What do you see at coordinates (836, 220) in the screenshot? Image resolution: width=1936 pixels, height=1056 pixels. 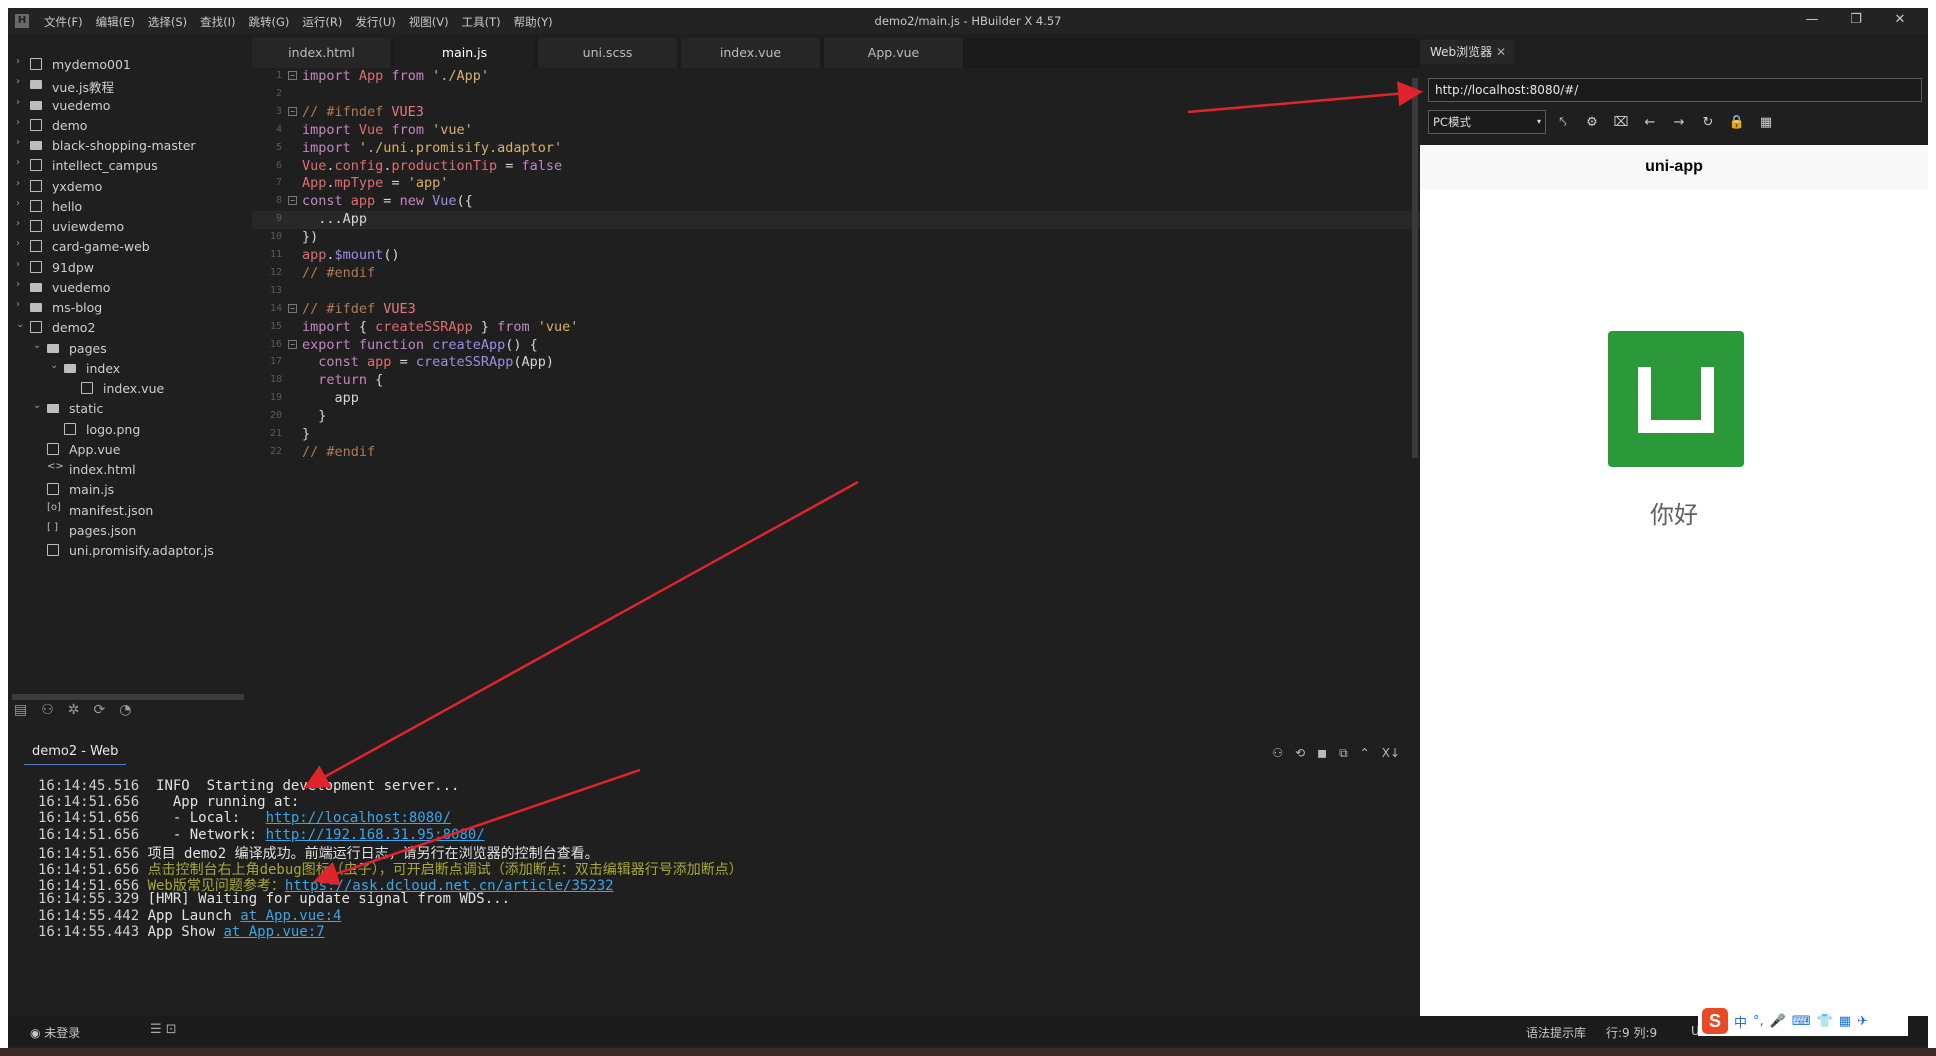 I see `code-line: 9 ...App` at bounding box center [836, 220].